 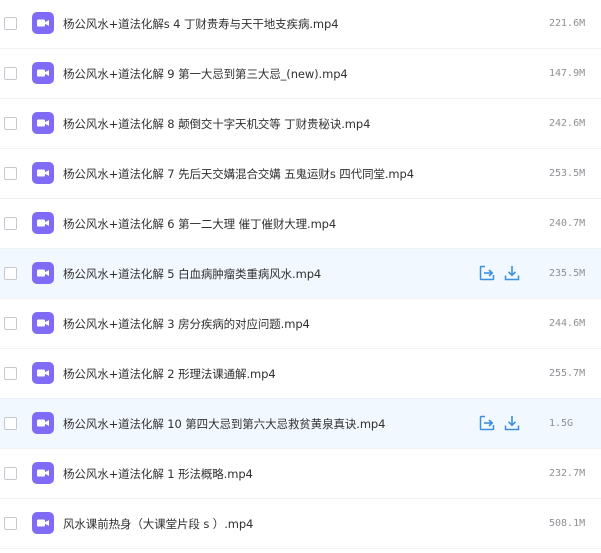 What do you see at coordinates (567, 273) in the screenshot?
I see `file-size: 235.5M` at bounding box center [567, 273].